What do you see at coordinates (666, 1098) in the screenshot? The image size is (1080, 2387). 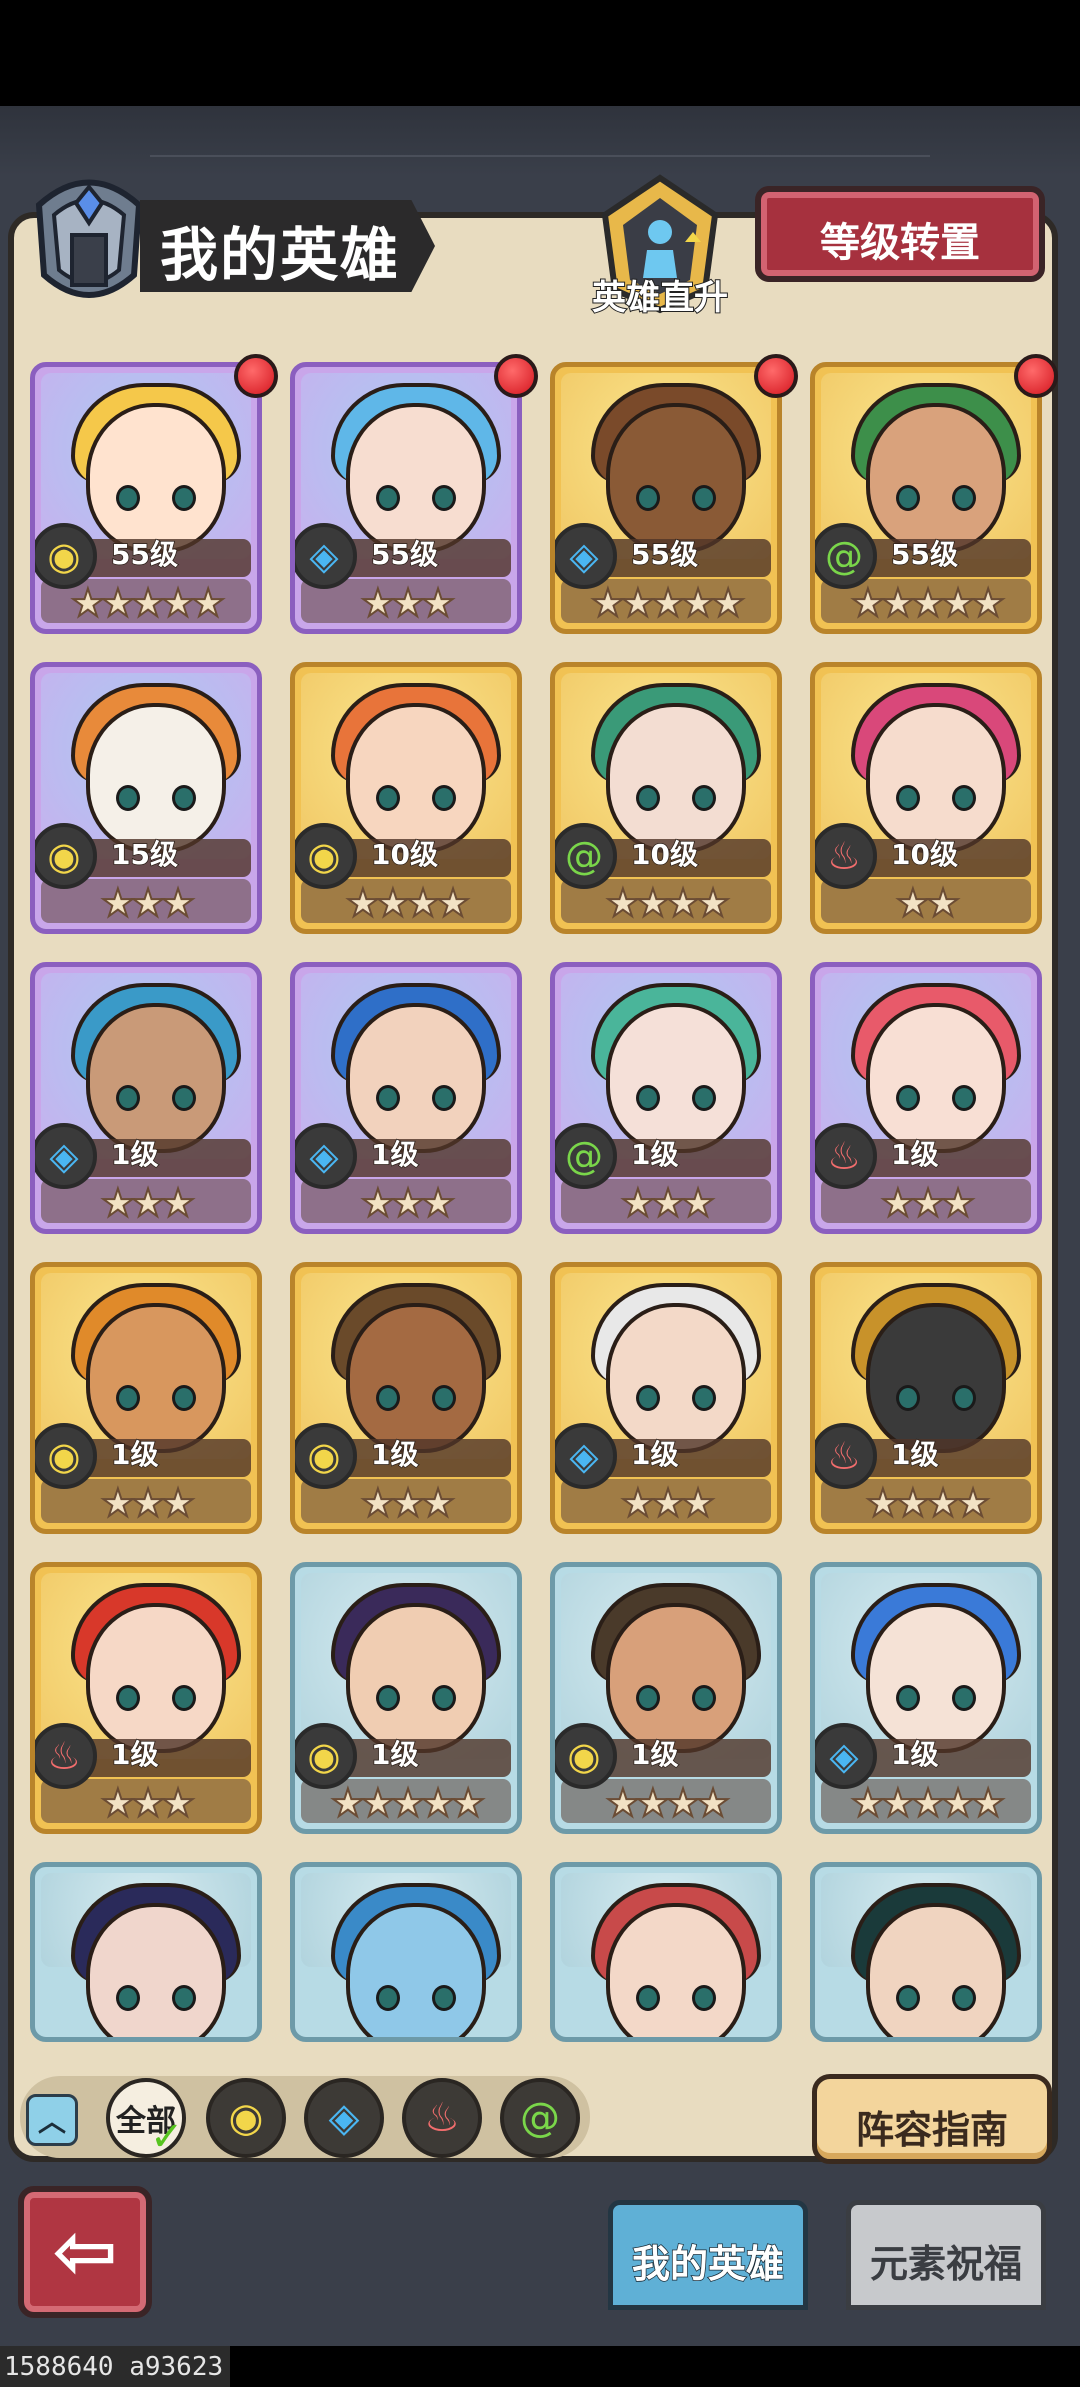 I see `hero-card: 1级 ★★★ @` at bounding box center [666, 1098].